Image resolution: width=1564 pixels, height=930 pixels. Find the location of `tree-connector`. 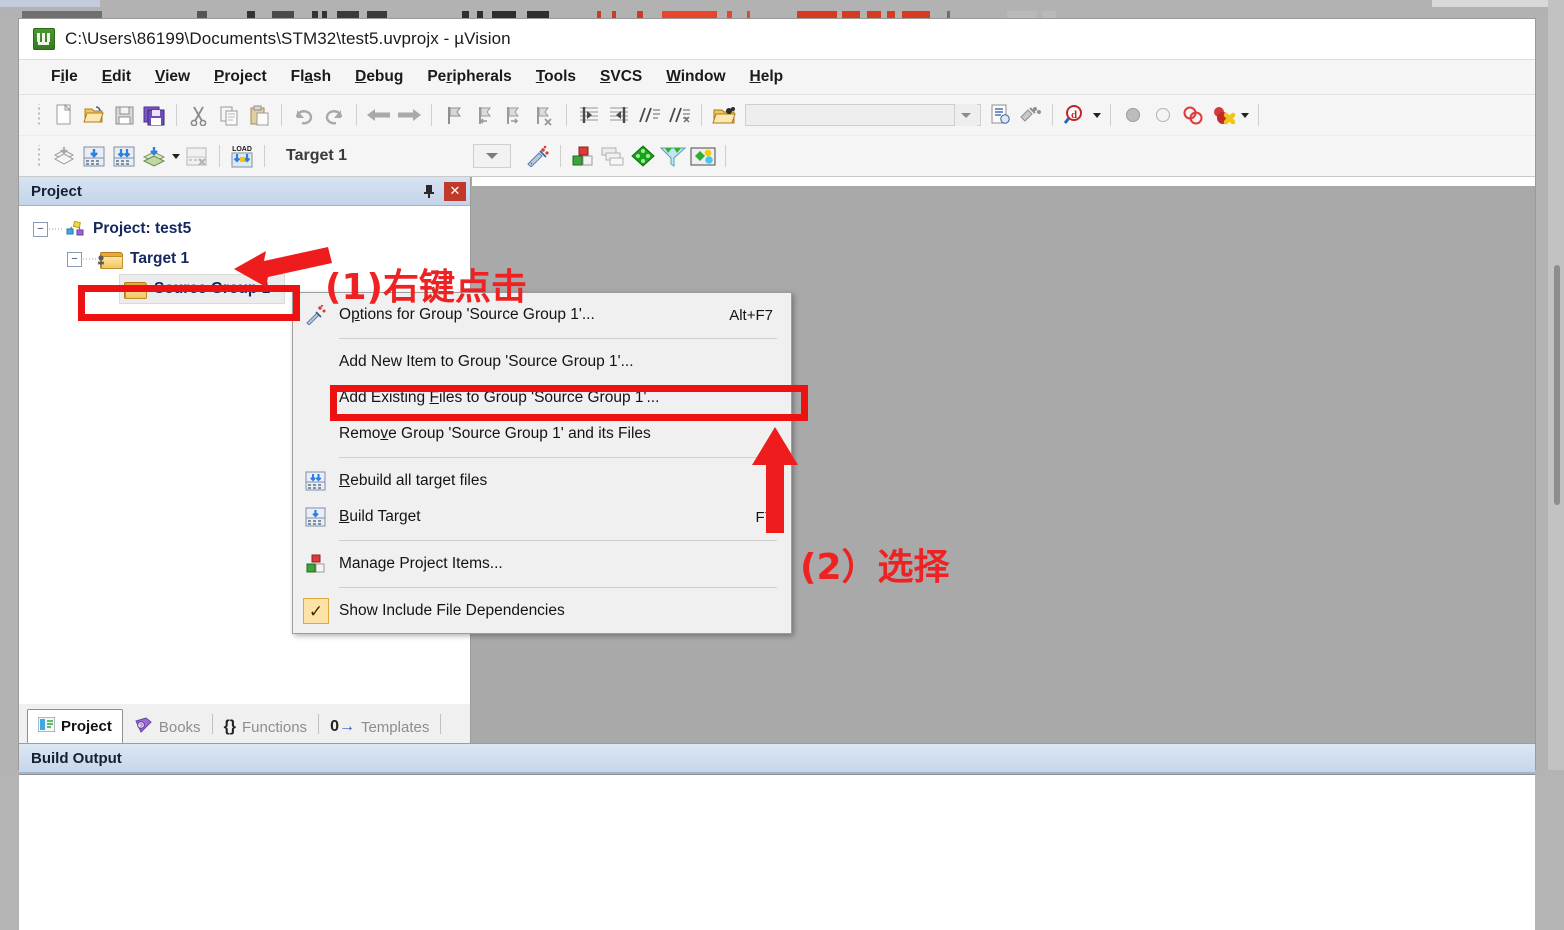

tree-connector is located at coordinates (56, 229).